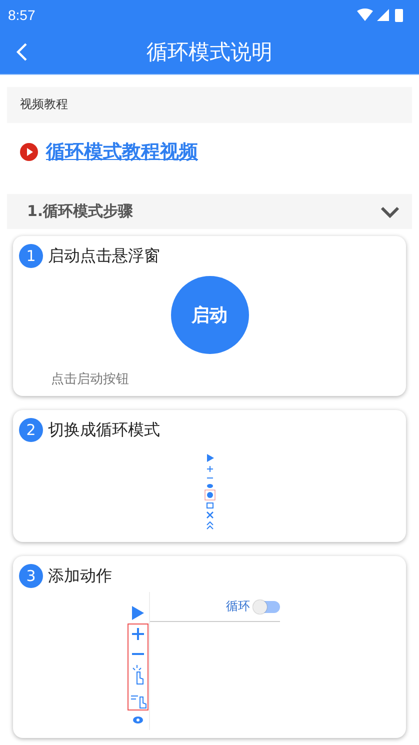 The height and width of the screenshot is (745, 419). Describe the element at coordinates (90, 379) in the screenshot. I see `step-caption: 点击启动按钮` at that location.